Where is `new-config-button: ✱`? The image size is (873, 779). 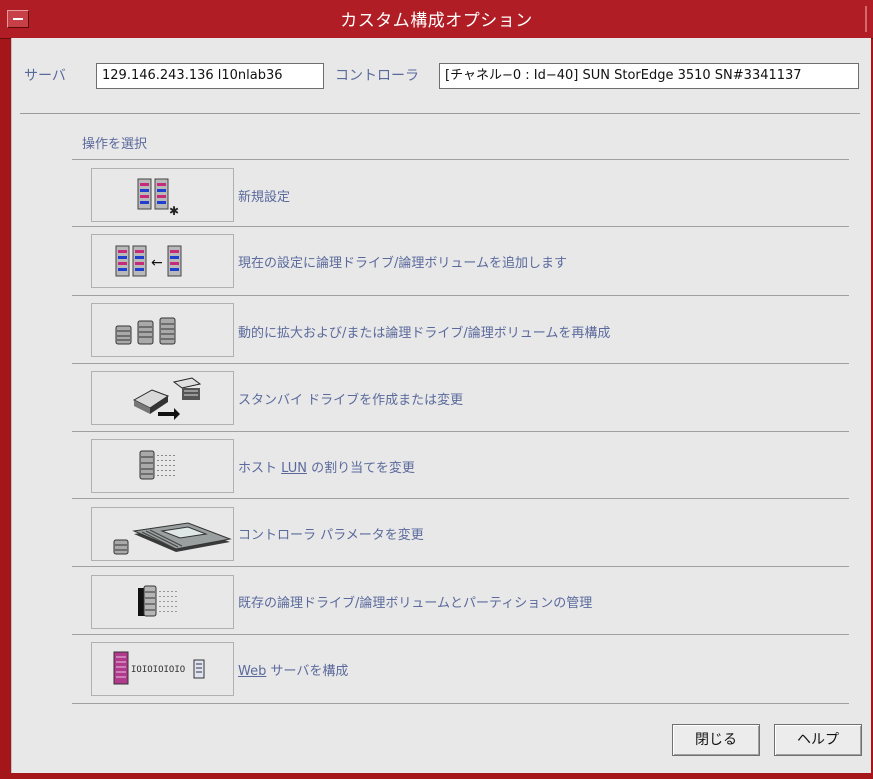 new-config-button: ✱ is located at coordinates (162, 195).